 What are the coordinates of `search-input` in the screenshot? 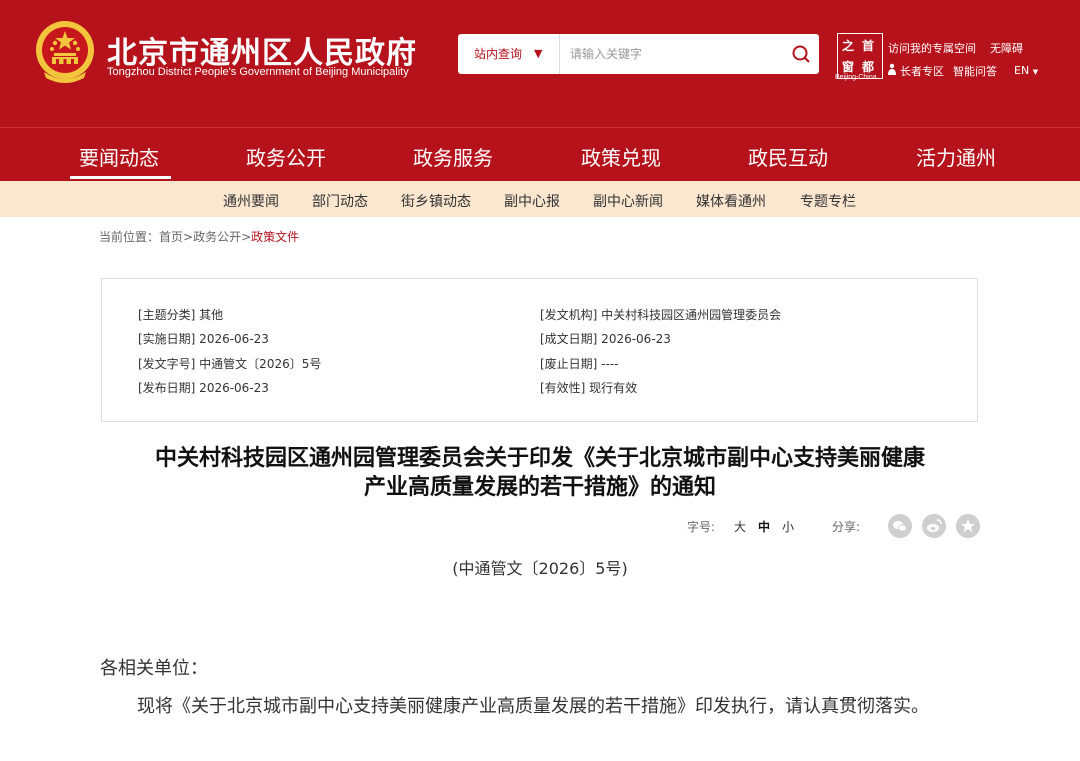 It's located at (670, 54).